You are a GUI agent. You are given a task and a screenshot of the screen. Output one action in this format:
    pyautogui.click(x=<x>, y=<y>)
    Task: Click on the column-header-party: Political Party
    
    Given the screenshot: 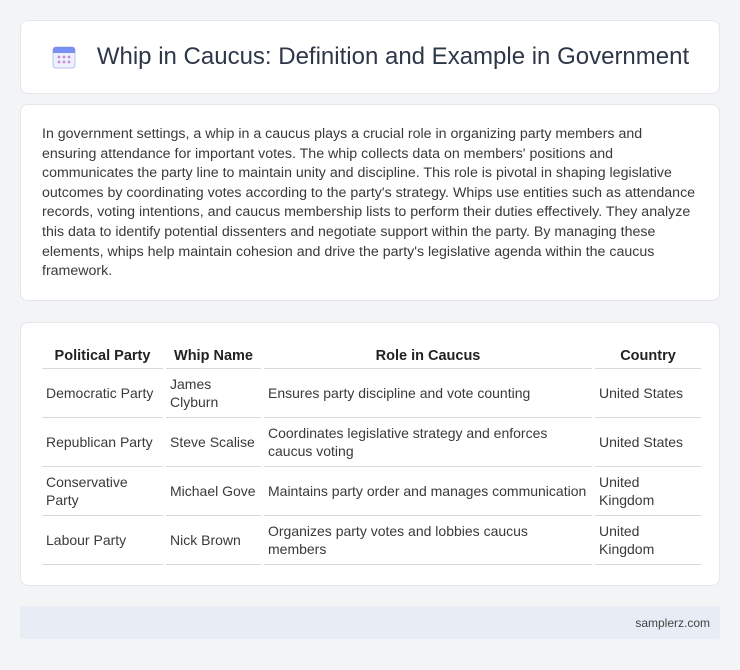 What is the action you would take?
    pyautogui.click(x=102, y=356)
    